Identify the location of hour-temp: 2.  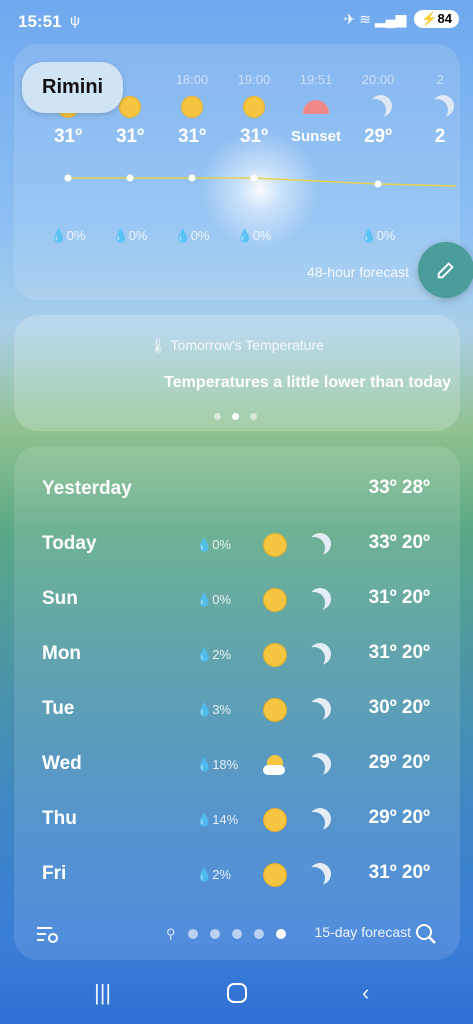
(440, 136).